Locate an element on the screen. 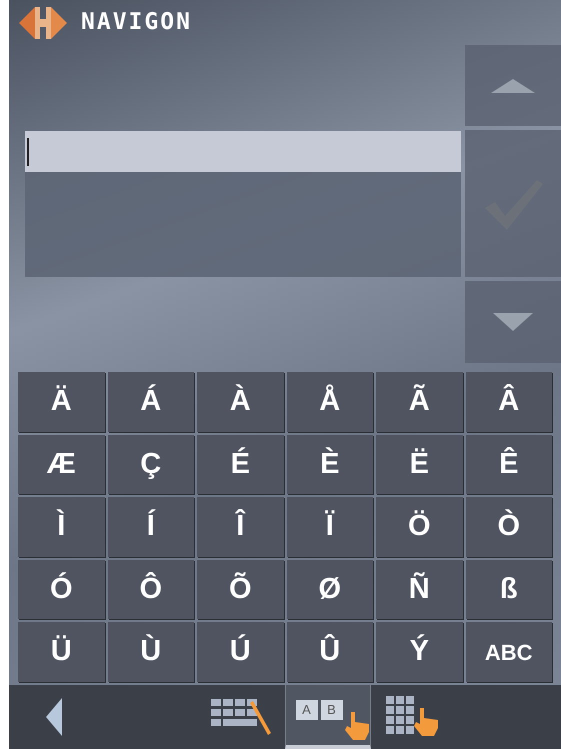 This screenshot has width=561, height=749. key-button: Ä is located at coordinates (61, 402).